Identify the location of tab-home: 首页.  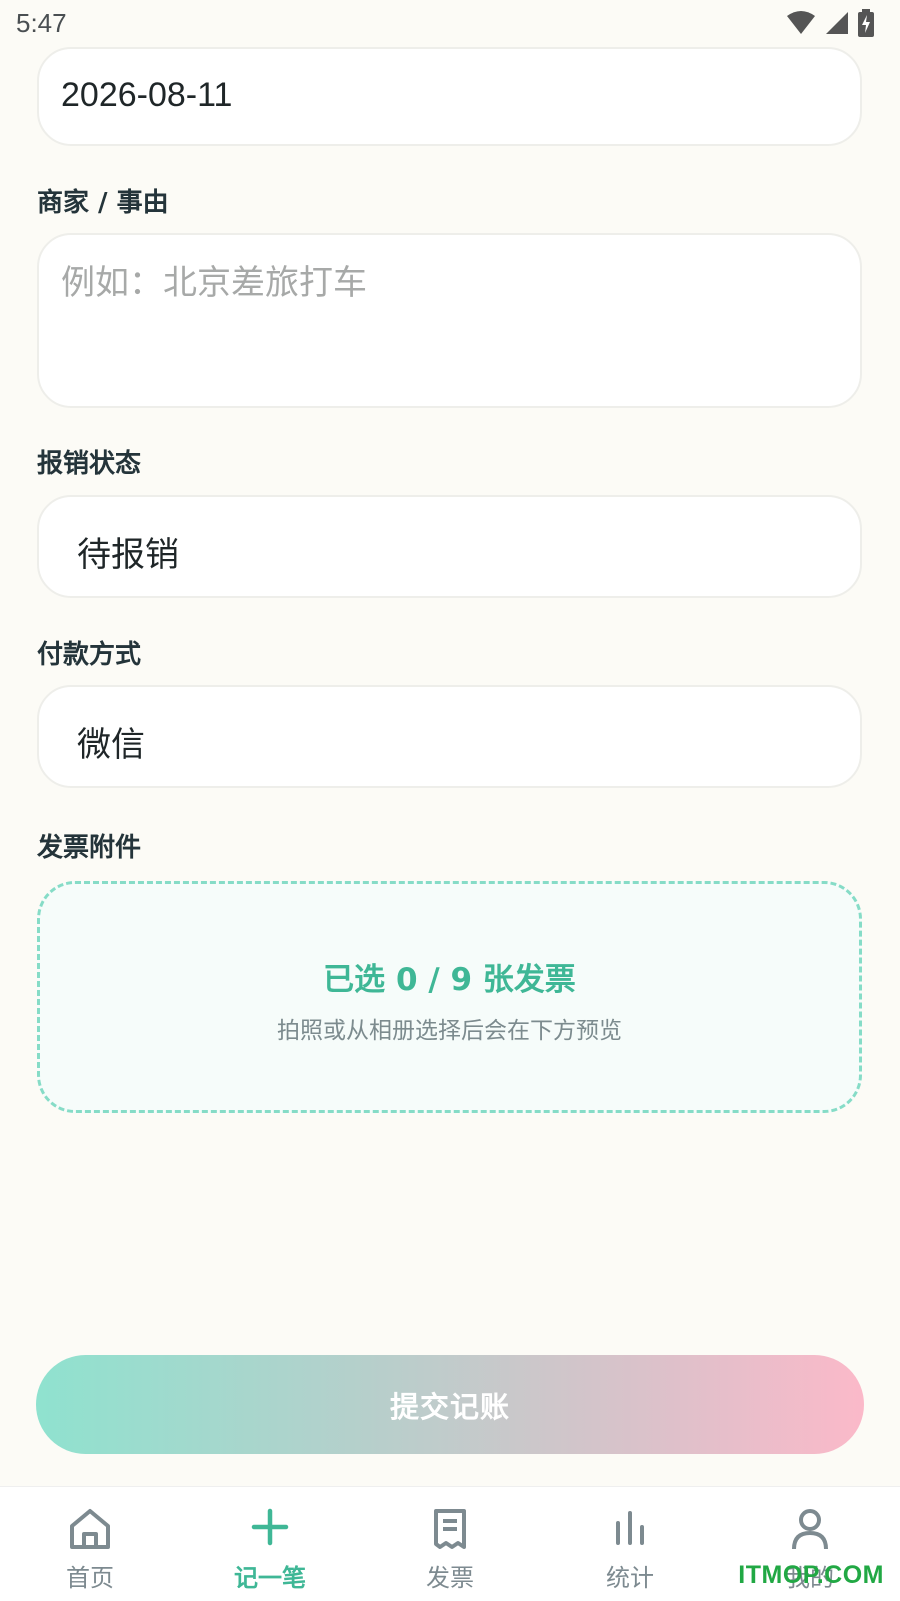
(90, 1544).